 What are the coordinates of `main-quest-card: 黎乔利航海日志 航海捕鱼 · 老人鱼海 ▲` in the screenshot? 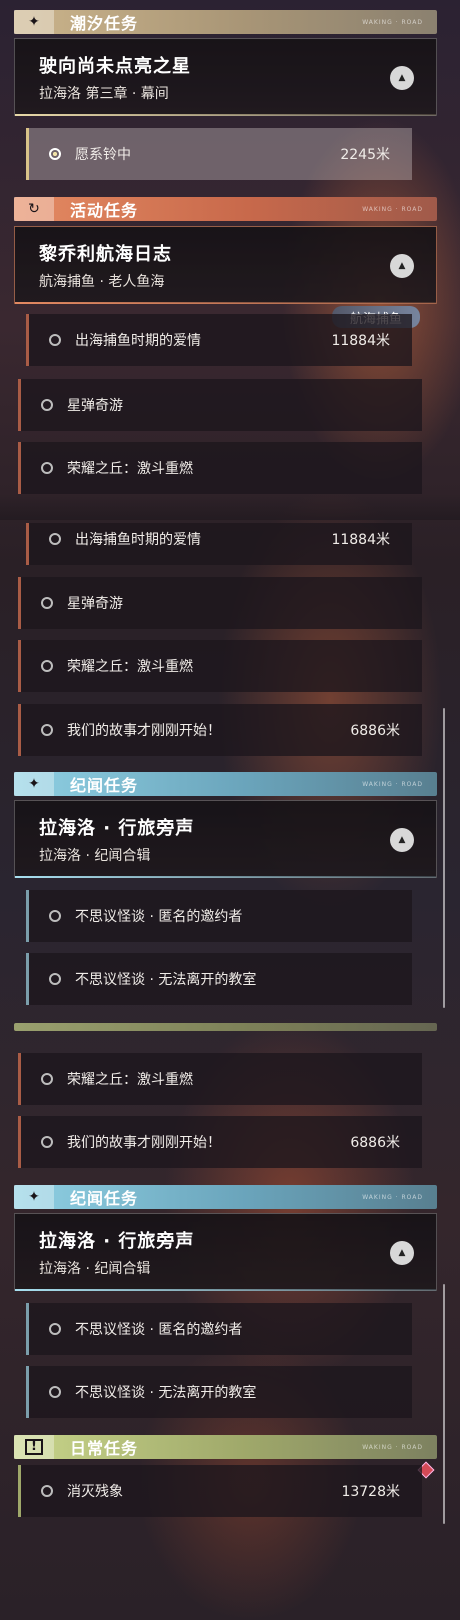 It's located at (225, 265).